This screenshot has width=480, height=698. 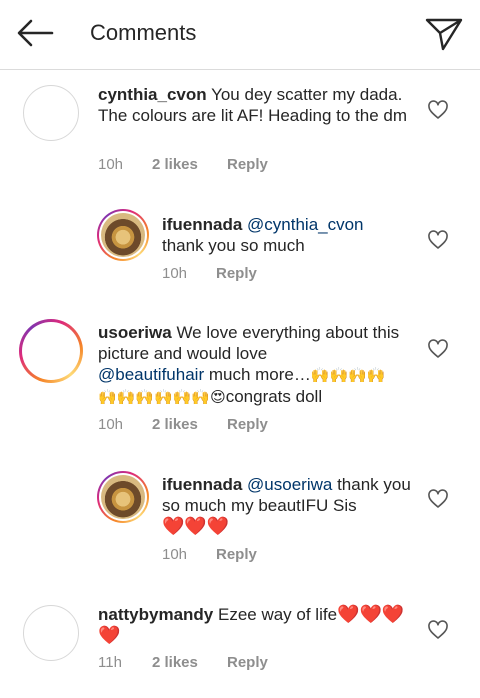 I want to click on comment-username: cynthia_cvon, so click(x=152, y=94).